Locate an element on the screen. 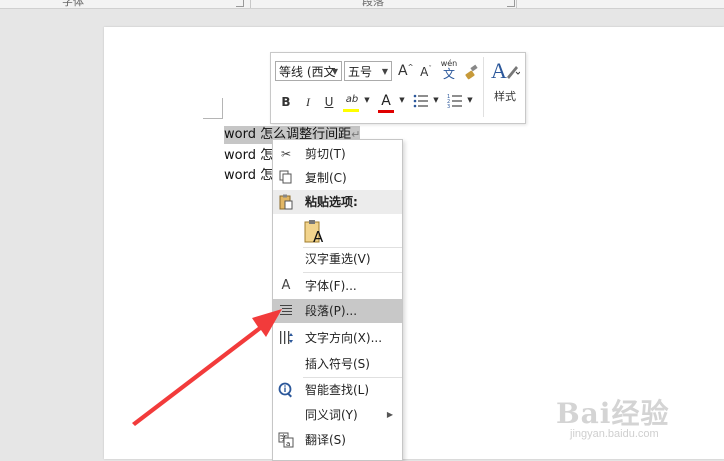 This screenshot has width=724, height=461. annotation-arrow is located at coordinates (207, 367).